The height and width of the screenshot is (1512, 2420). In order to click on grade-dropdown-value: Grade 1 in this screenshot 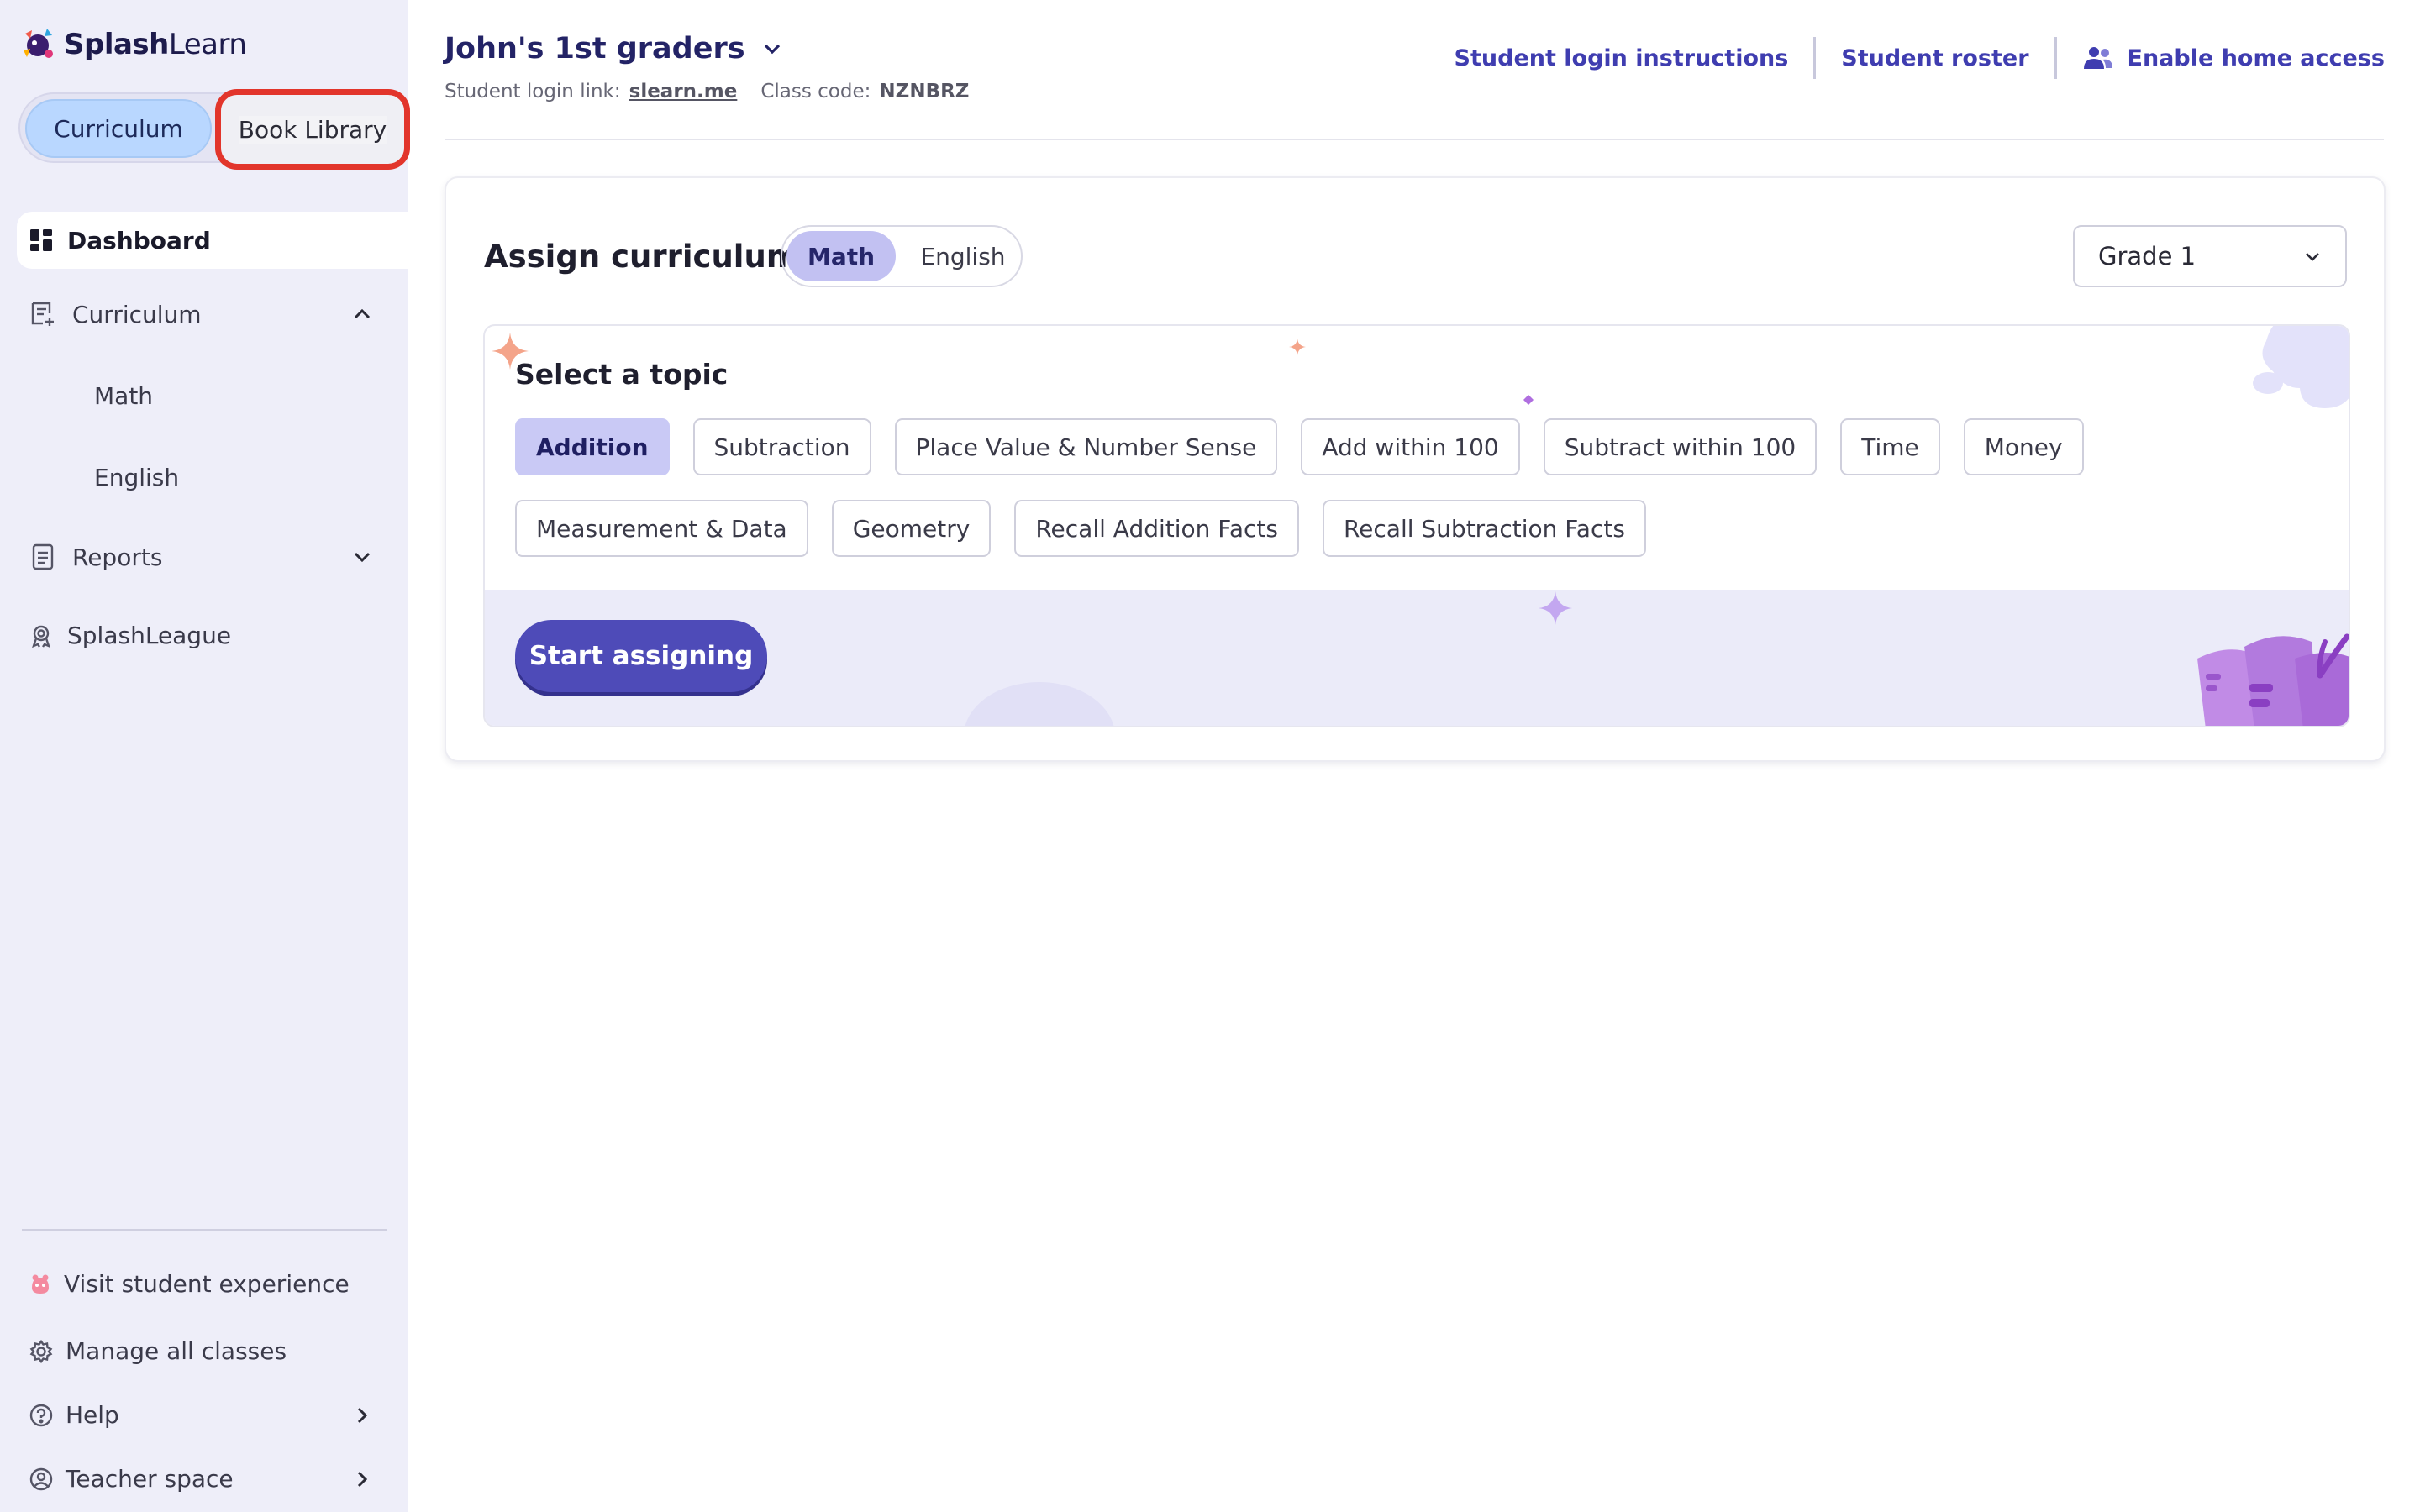, I will do `click(2147, 256)`.